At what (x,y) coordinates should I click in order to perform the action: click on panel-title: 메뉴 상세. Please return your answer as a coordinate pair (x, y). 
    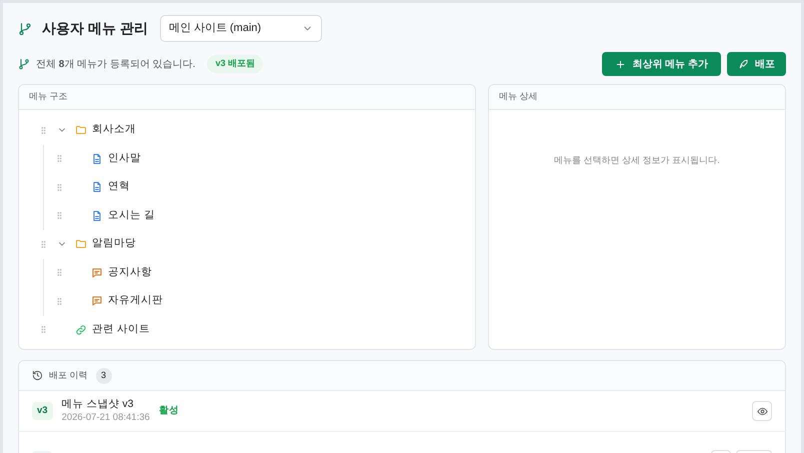
    Looking at the image, I should click on (518, 97).